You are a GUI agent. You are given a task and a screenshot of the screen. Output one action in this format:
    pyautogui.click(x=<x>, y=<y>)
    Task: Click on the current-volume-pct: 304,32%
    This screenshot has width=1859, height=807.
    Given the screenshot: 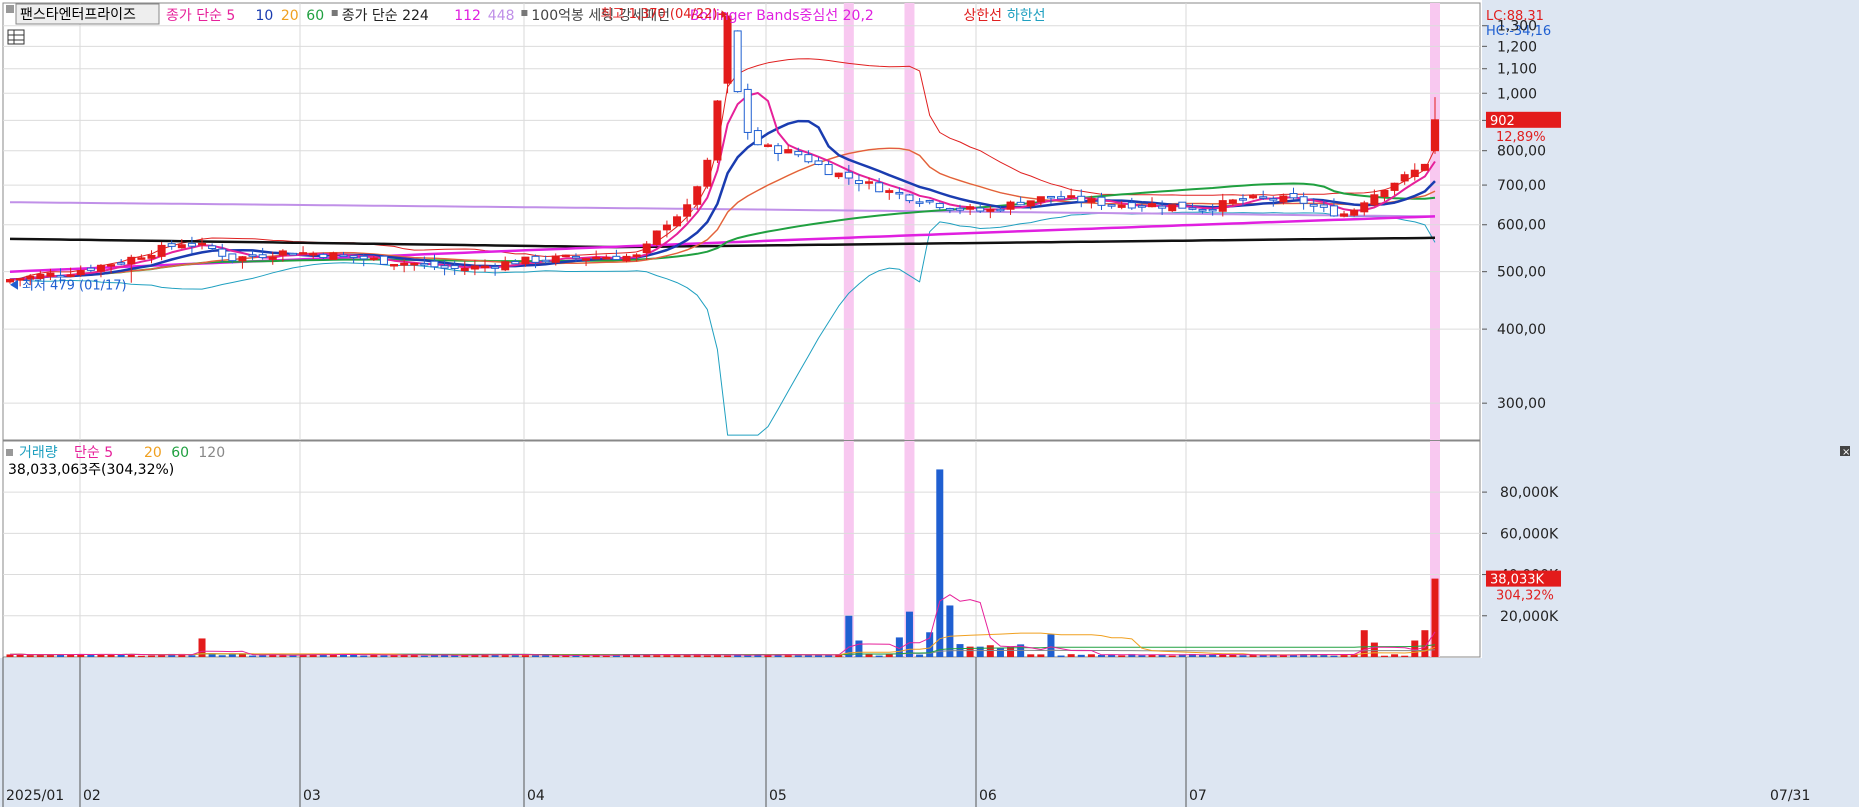 What is the action you would take?
    pyautogui.click(x=1525, y=596)
    